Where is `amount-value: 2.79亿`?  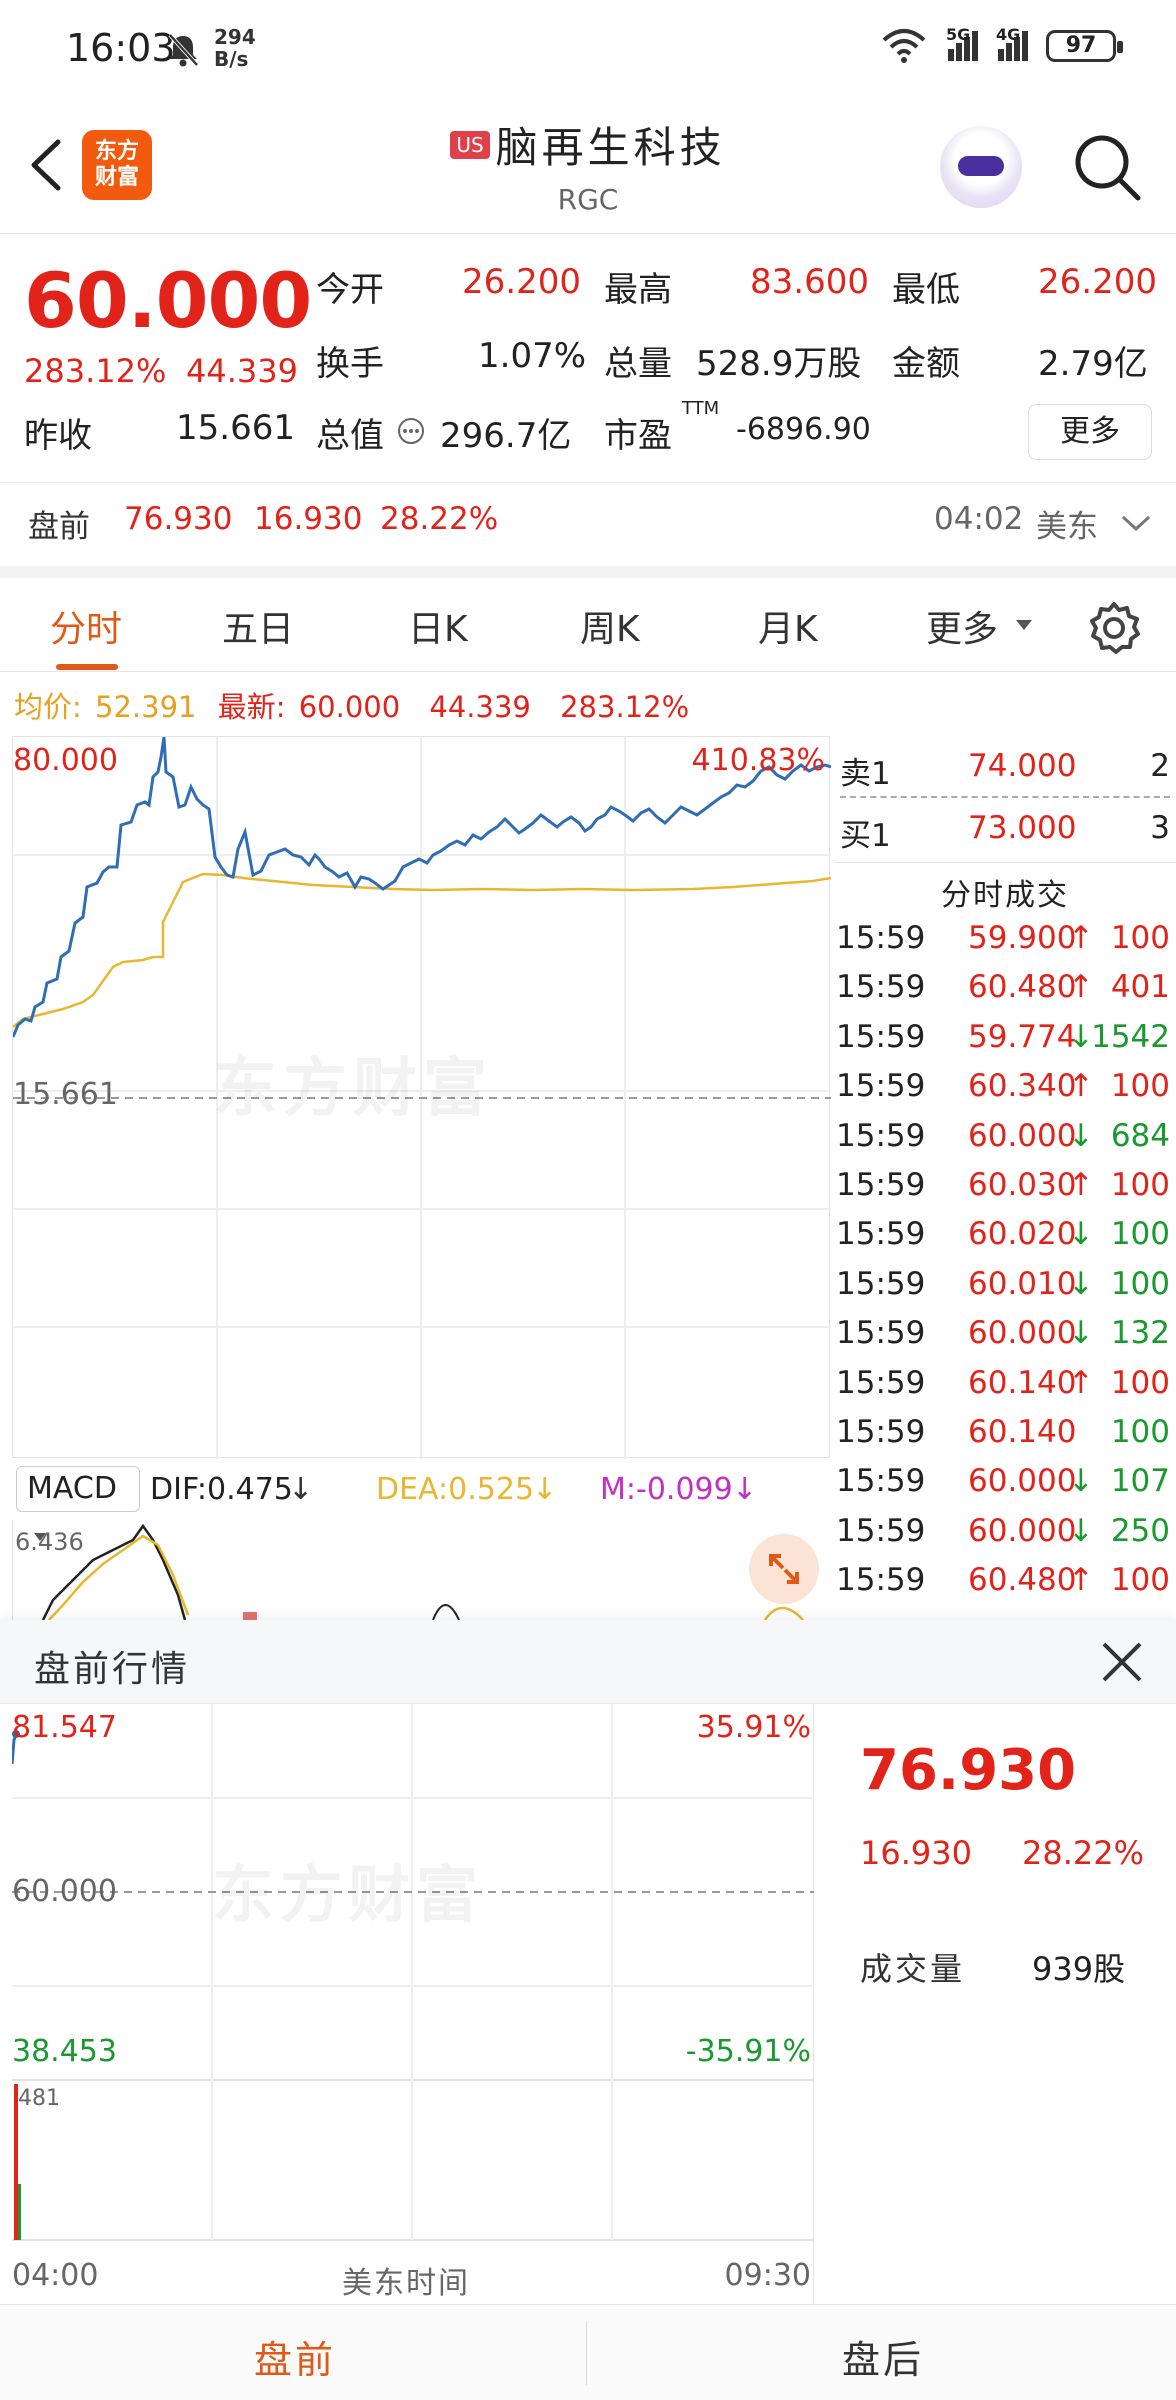 amount-value: 2.79亿 is located at coordinates (1093, 364).